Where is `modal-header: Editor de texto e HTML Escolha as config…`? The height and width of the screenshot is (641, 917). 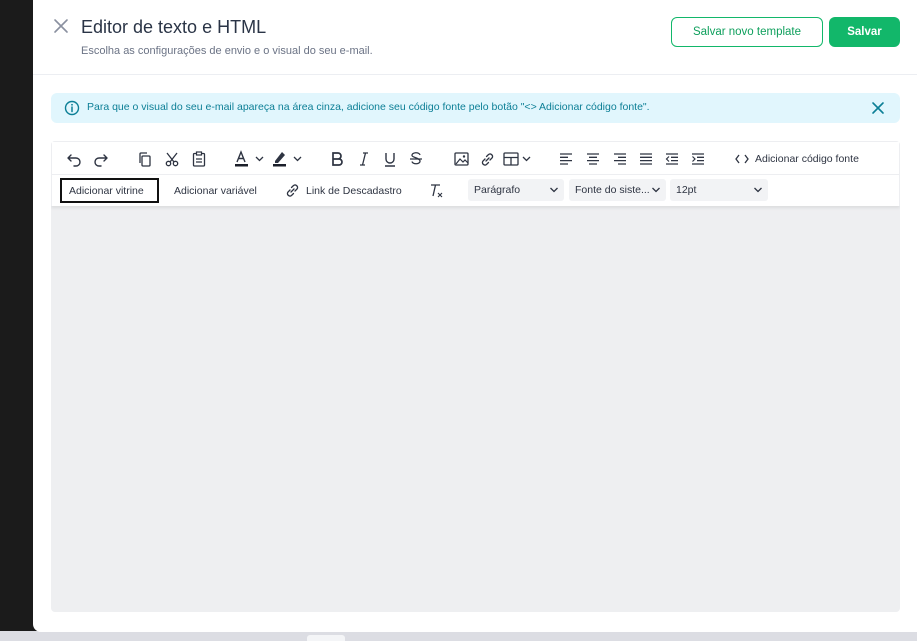 modal-header: Editor de texto e HTML Escolha as config… is located at coordinates (475, 37).